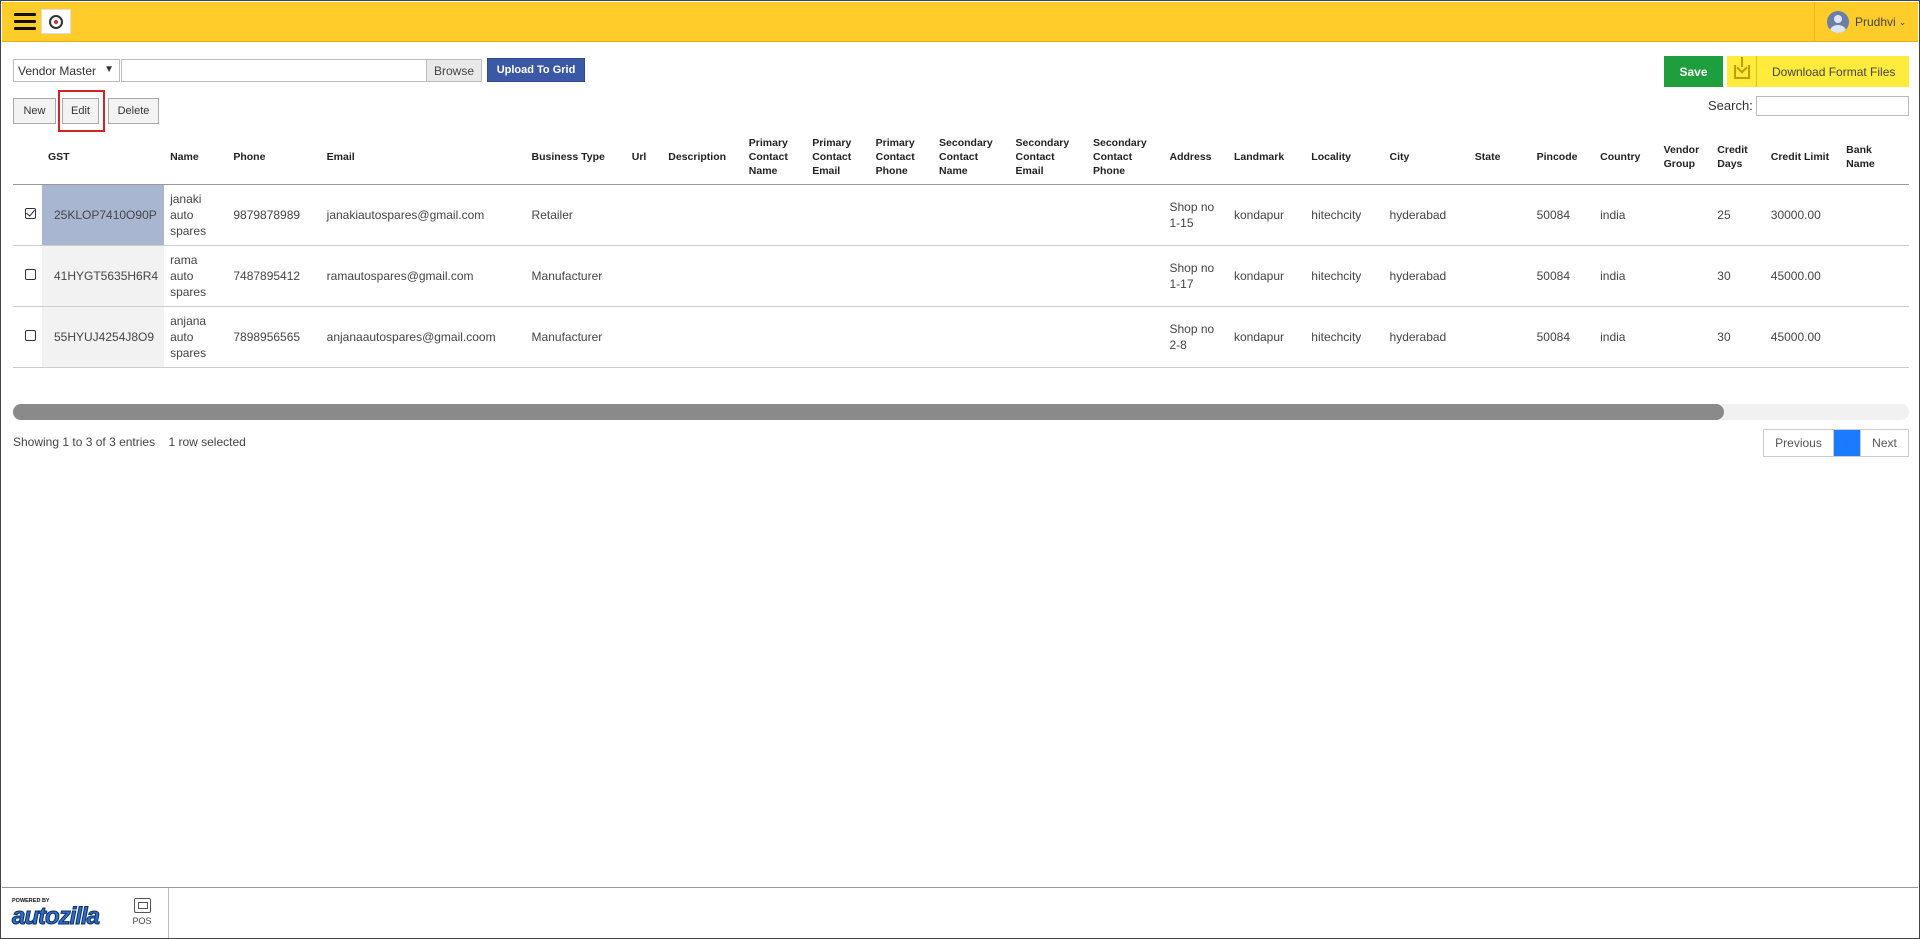 This screenshot has width=1920, height=939. Describe the element at coordinates (66, 70) in the screenshot. I see `master-type-select: Vendor Master ▼` at that location.